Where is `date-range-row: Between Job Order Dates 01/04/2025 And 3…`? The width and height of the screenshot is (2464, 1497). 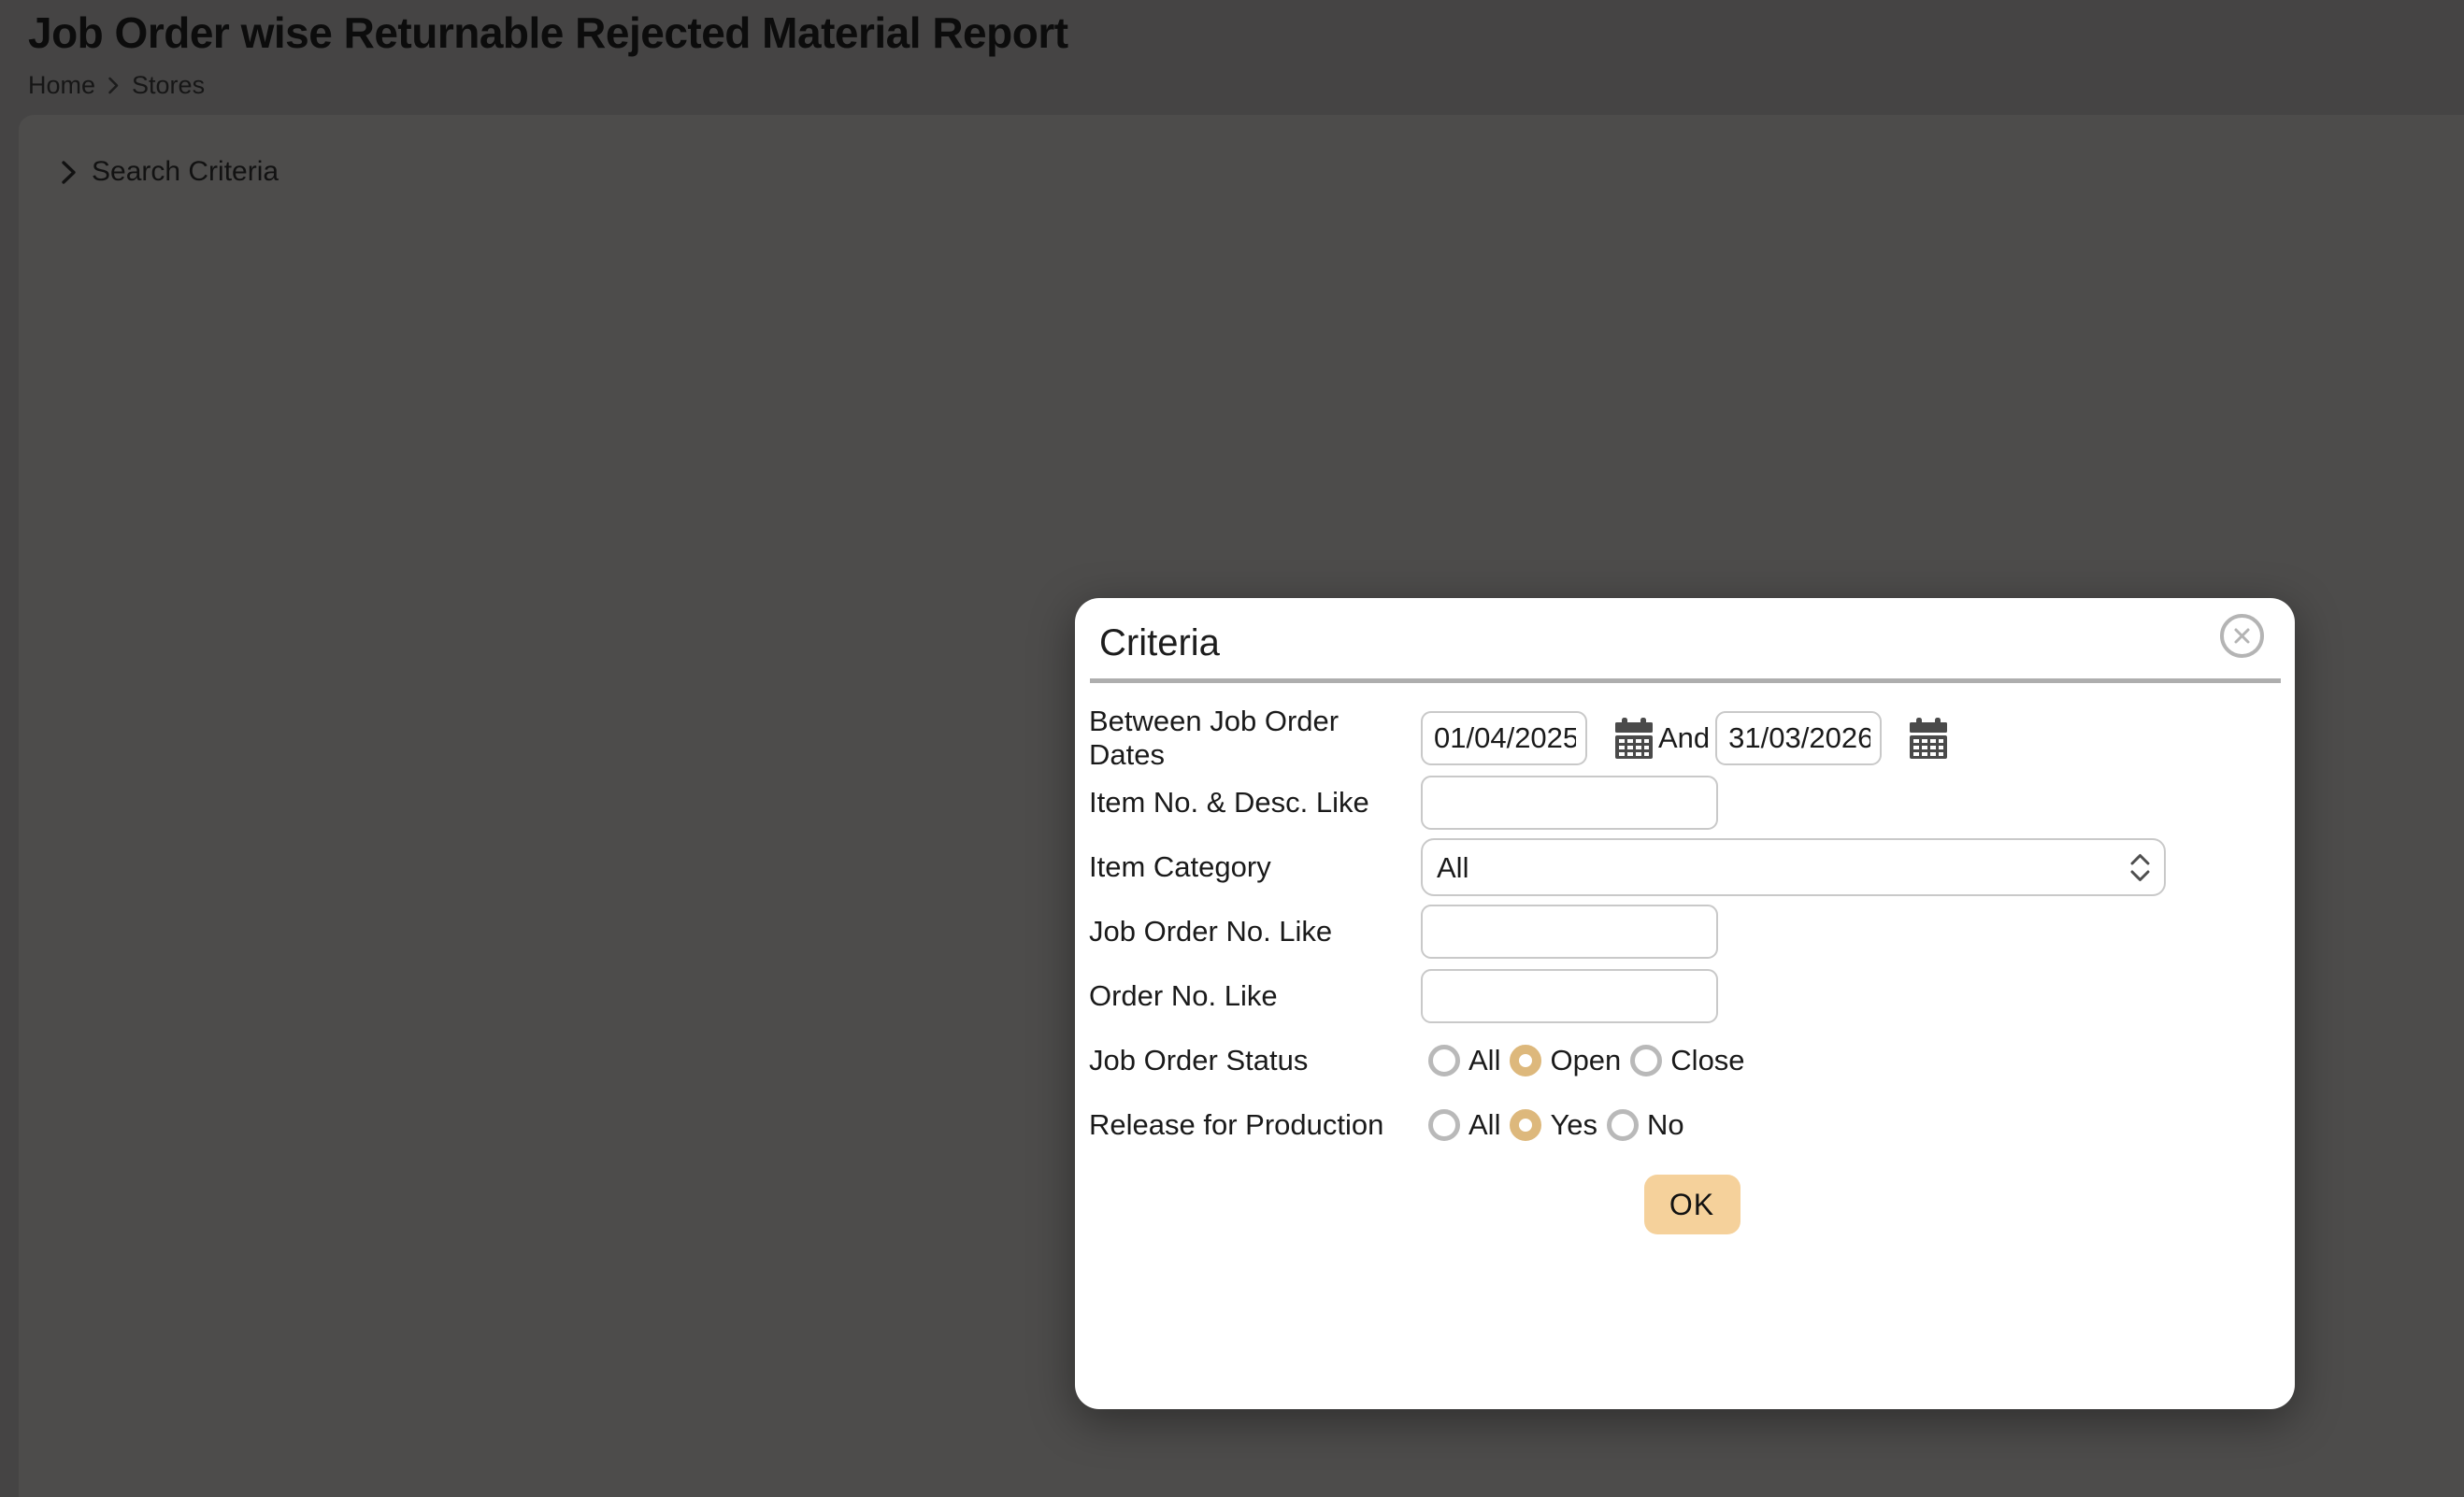 date-range-row: Between Job Order Dates 01/04/2025 And 3… is located at coordinates (1692, 738).